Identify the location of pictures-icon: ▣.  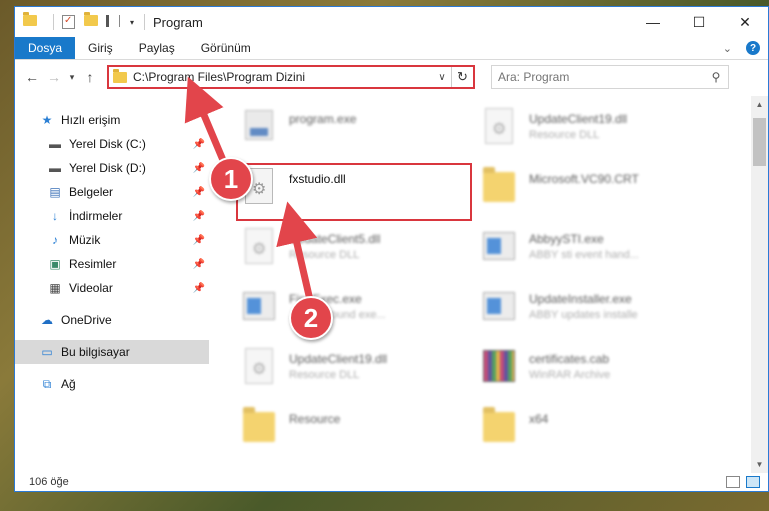
(55, 264).